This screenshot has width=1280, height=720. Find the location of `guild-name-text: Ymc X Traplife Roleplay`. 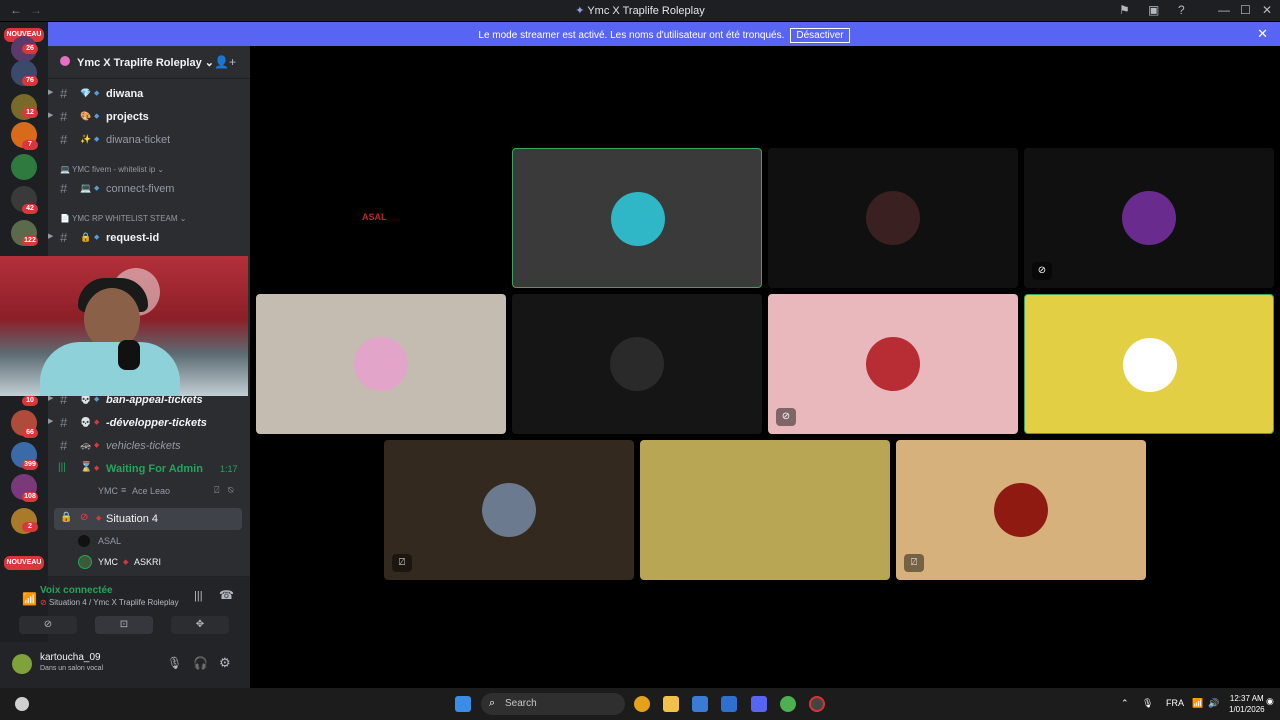

guild-name-text: Ymc X Traplife Roleplay is located at coordinates (139, 63).